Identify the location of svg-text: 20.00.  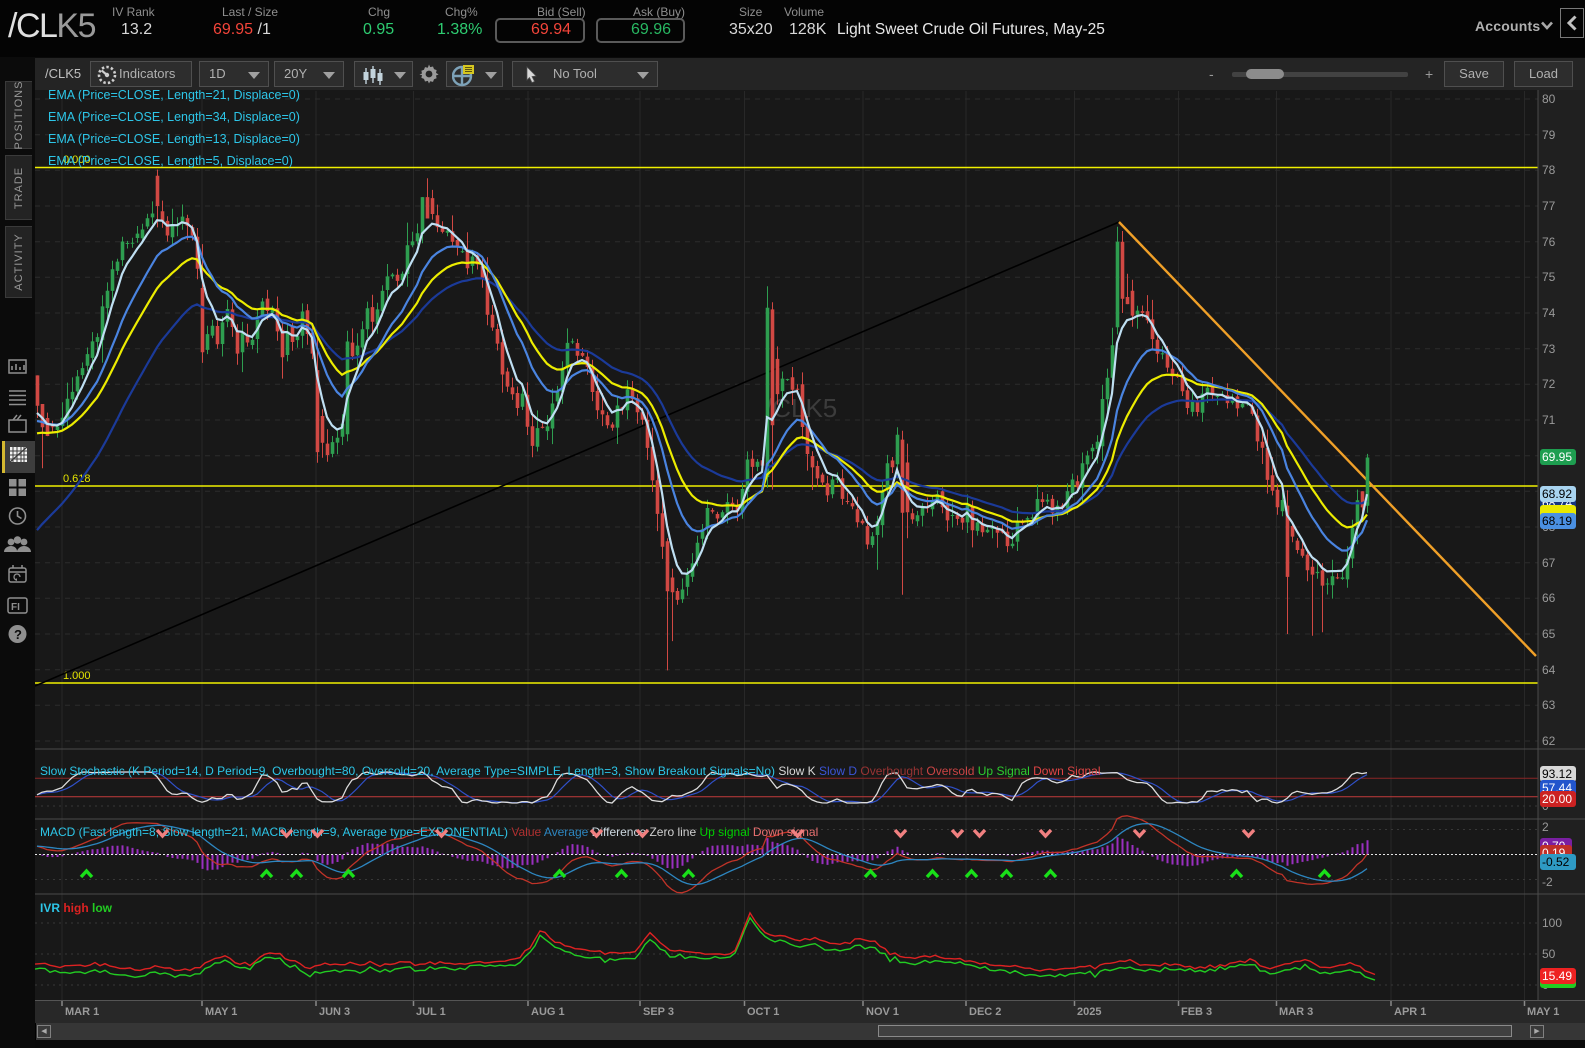
(1557, 799).